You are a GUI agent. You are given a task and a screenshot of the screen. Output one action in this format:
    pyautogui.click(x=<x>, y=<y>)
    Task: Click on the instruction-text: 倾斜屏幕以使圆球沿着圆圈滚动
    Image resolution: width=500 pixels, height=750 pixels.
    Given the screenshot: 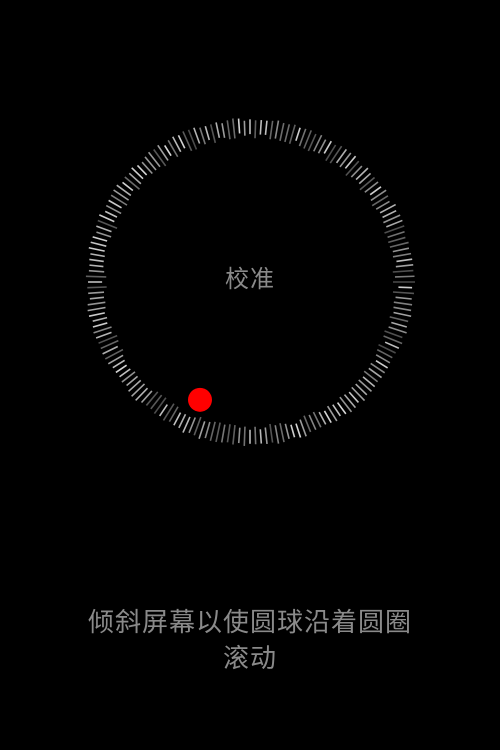 What is the action you would take?
    pyautogui.click(x=249, y=641)
    